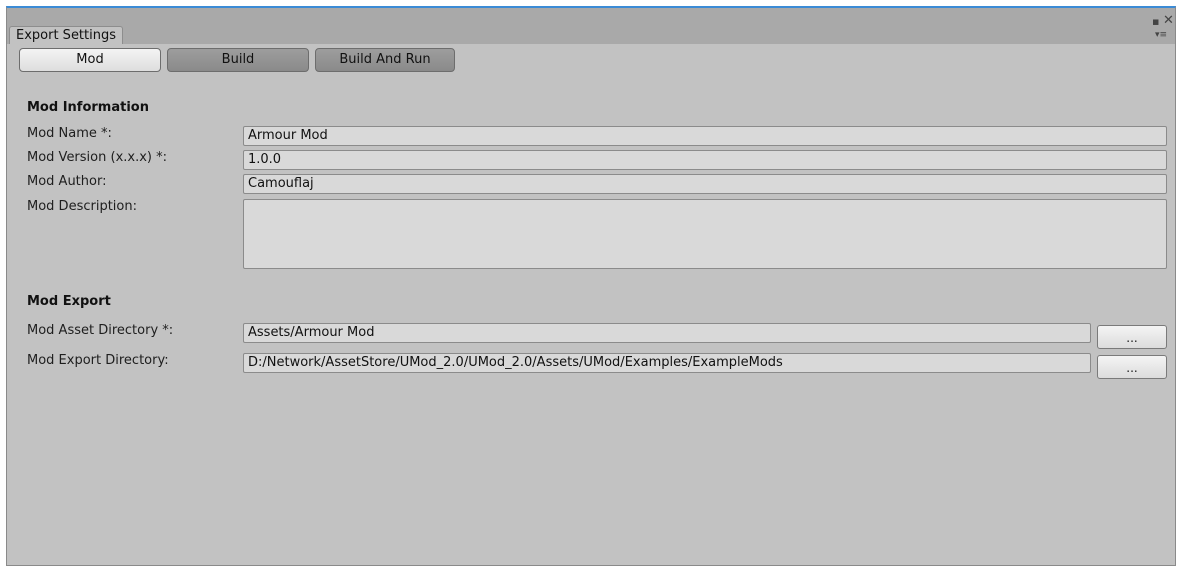 This screenshot has width=1181, height=570. Describe the element at coordinates (100, 330) in the screenshot. I see `mod-asset-directory-label: Mod Asset Directory *:` at that location.